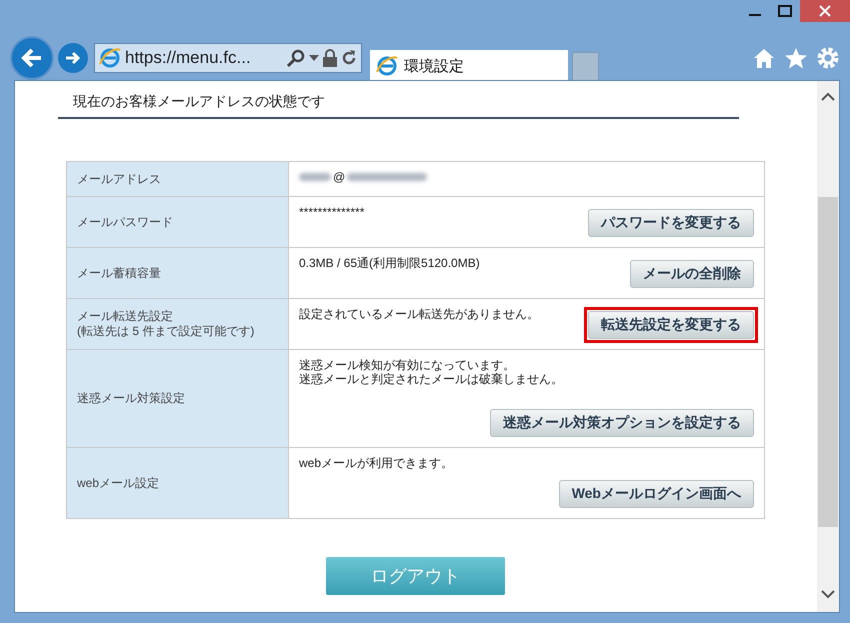  What do you see at coordinates (692, 274) in the screenshot?
I see `action-button: メールの全削除` at bounding box center [692, 274].